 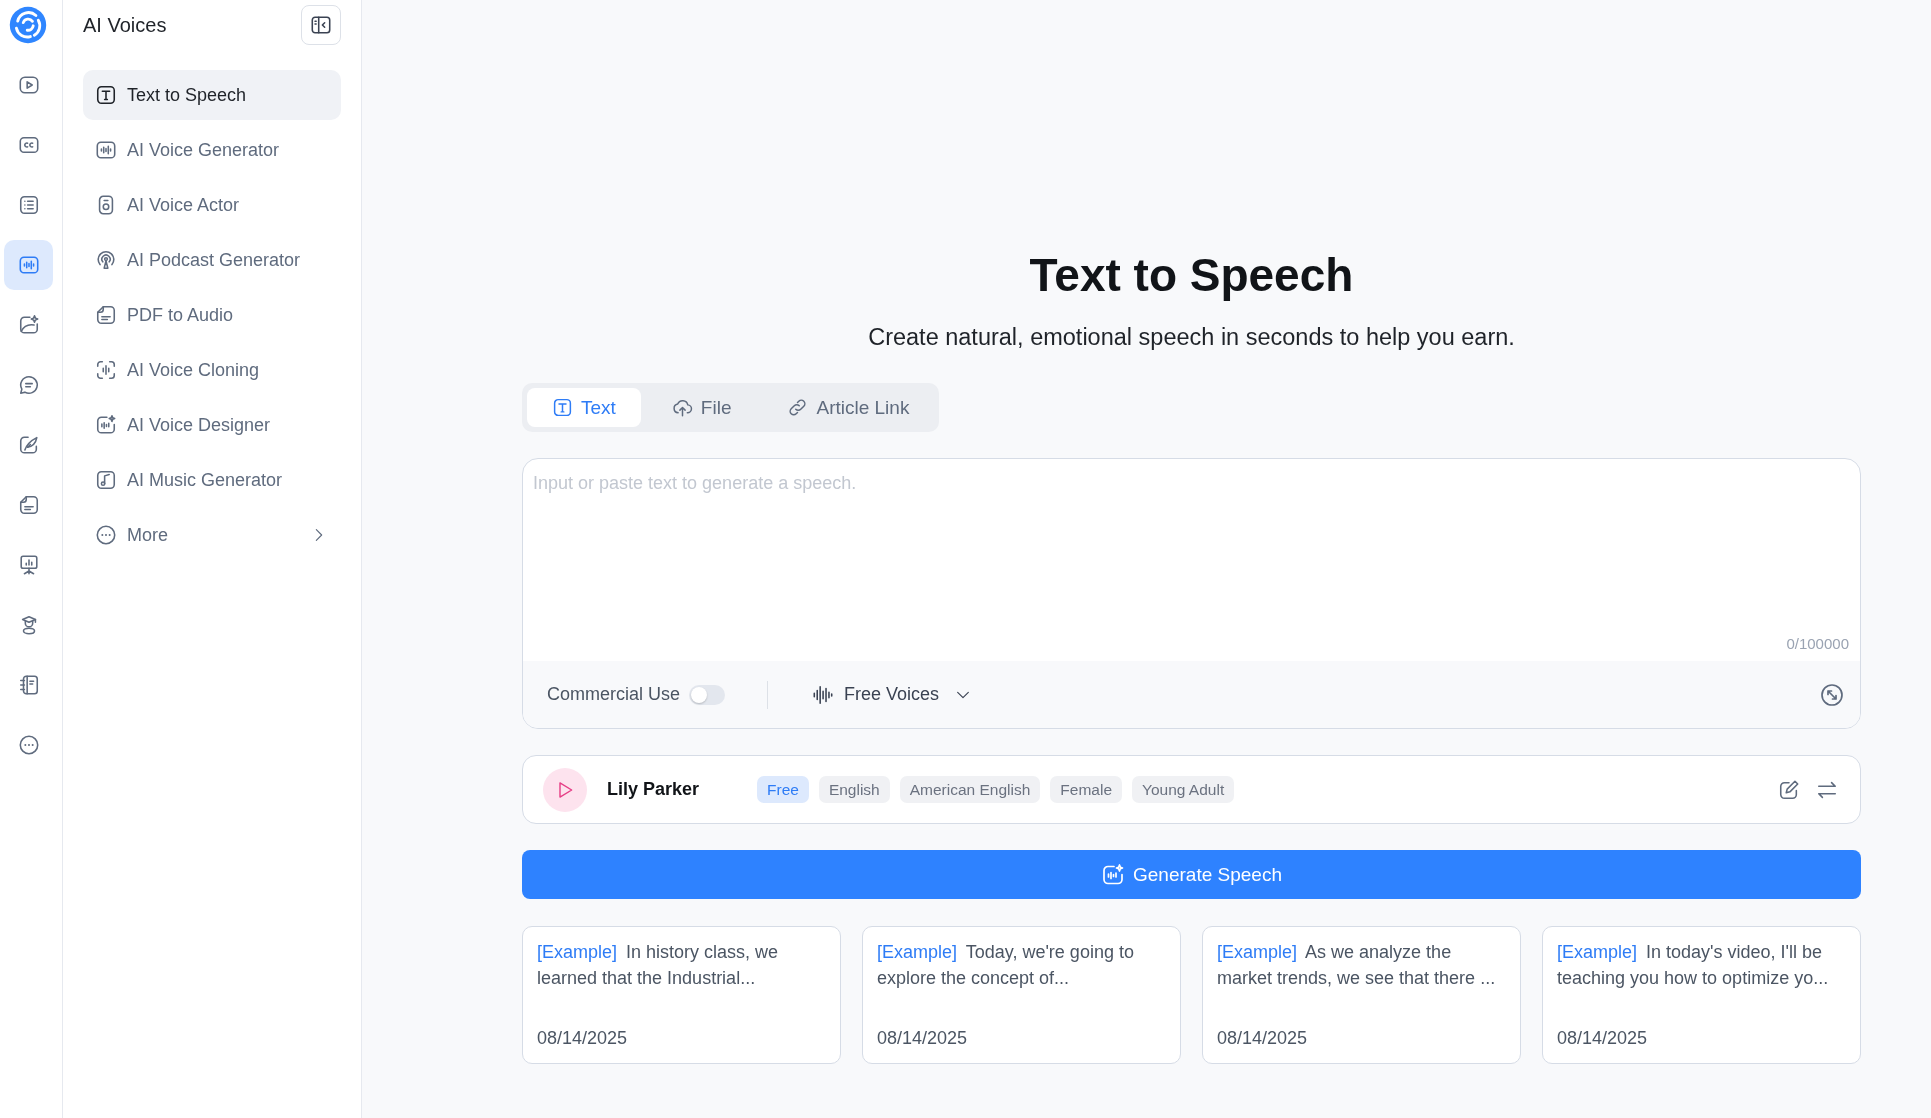 What do you see at coordinates (682, 407) in the screenshot?
I see `cloud-upload-icon` at bounding box center [682, 407].